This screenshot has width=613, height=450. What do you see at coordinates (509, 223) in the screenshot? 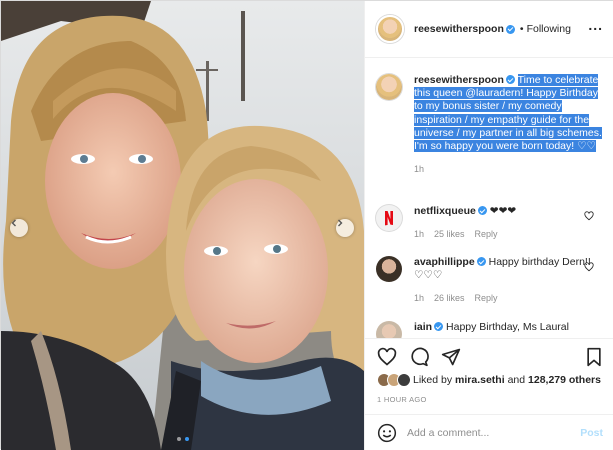
I see `comment-body: netflixqueue ❤❤❤ 1h 25 likes Reply` at bounding box center [509, 223].